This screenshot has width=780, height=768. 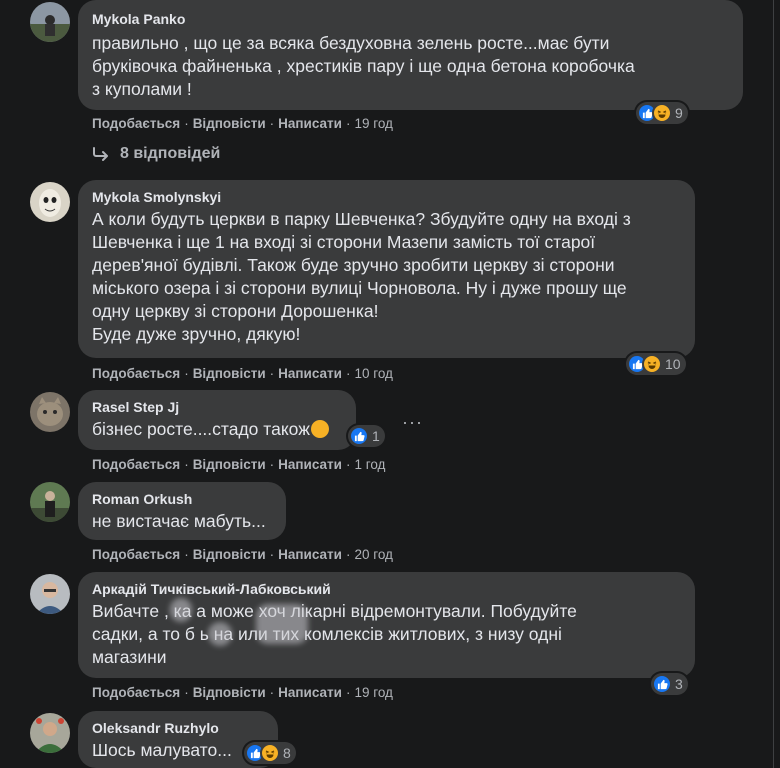 What do you see at coordinates (319, 429) in the screenshot?
I see `haha-emoji-icon` at bounding box center [319, 429].